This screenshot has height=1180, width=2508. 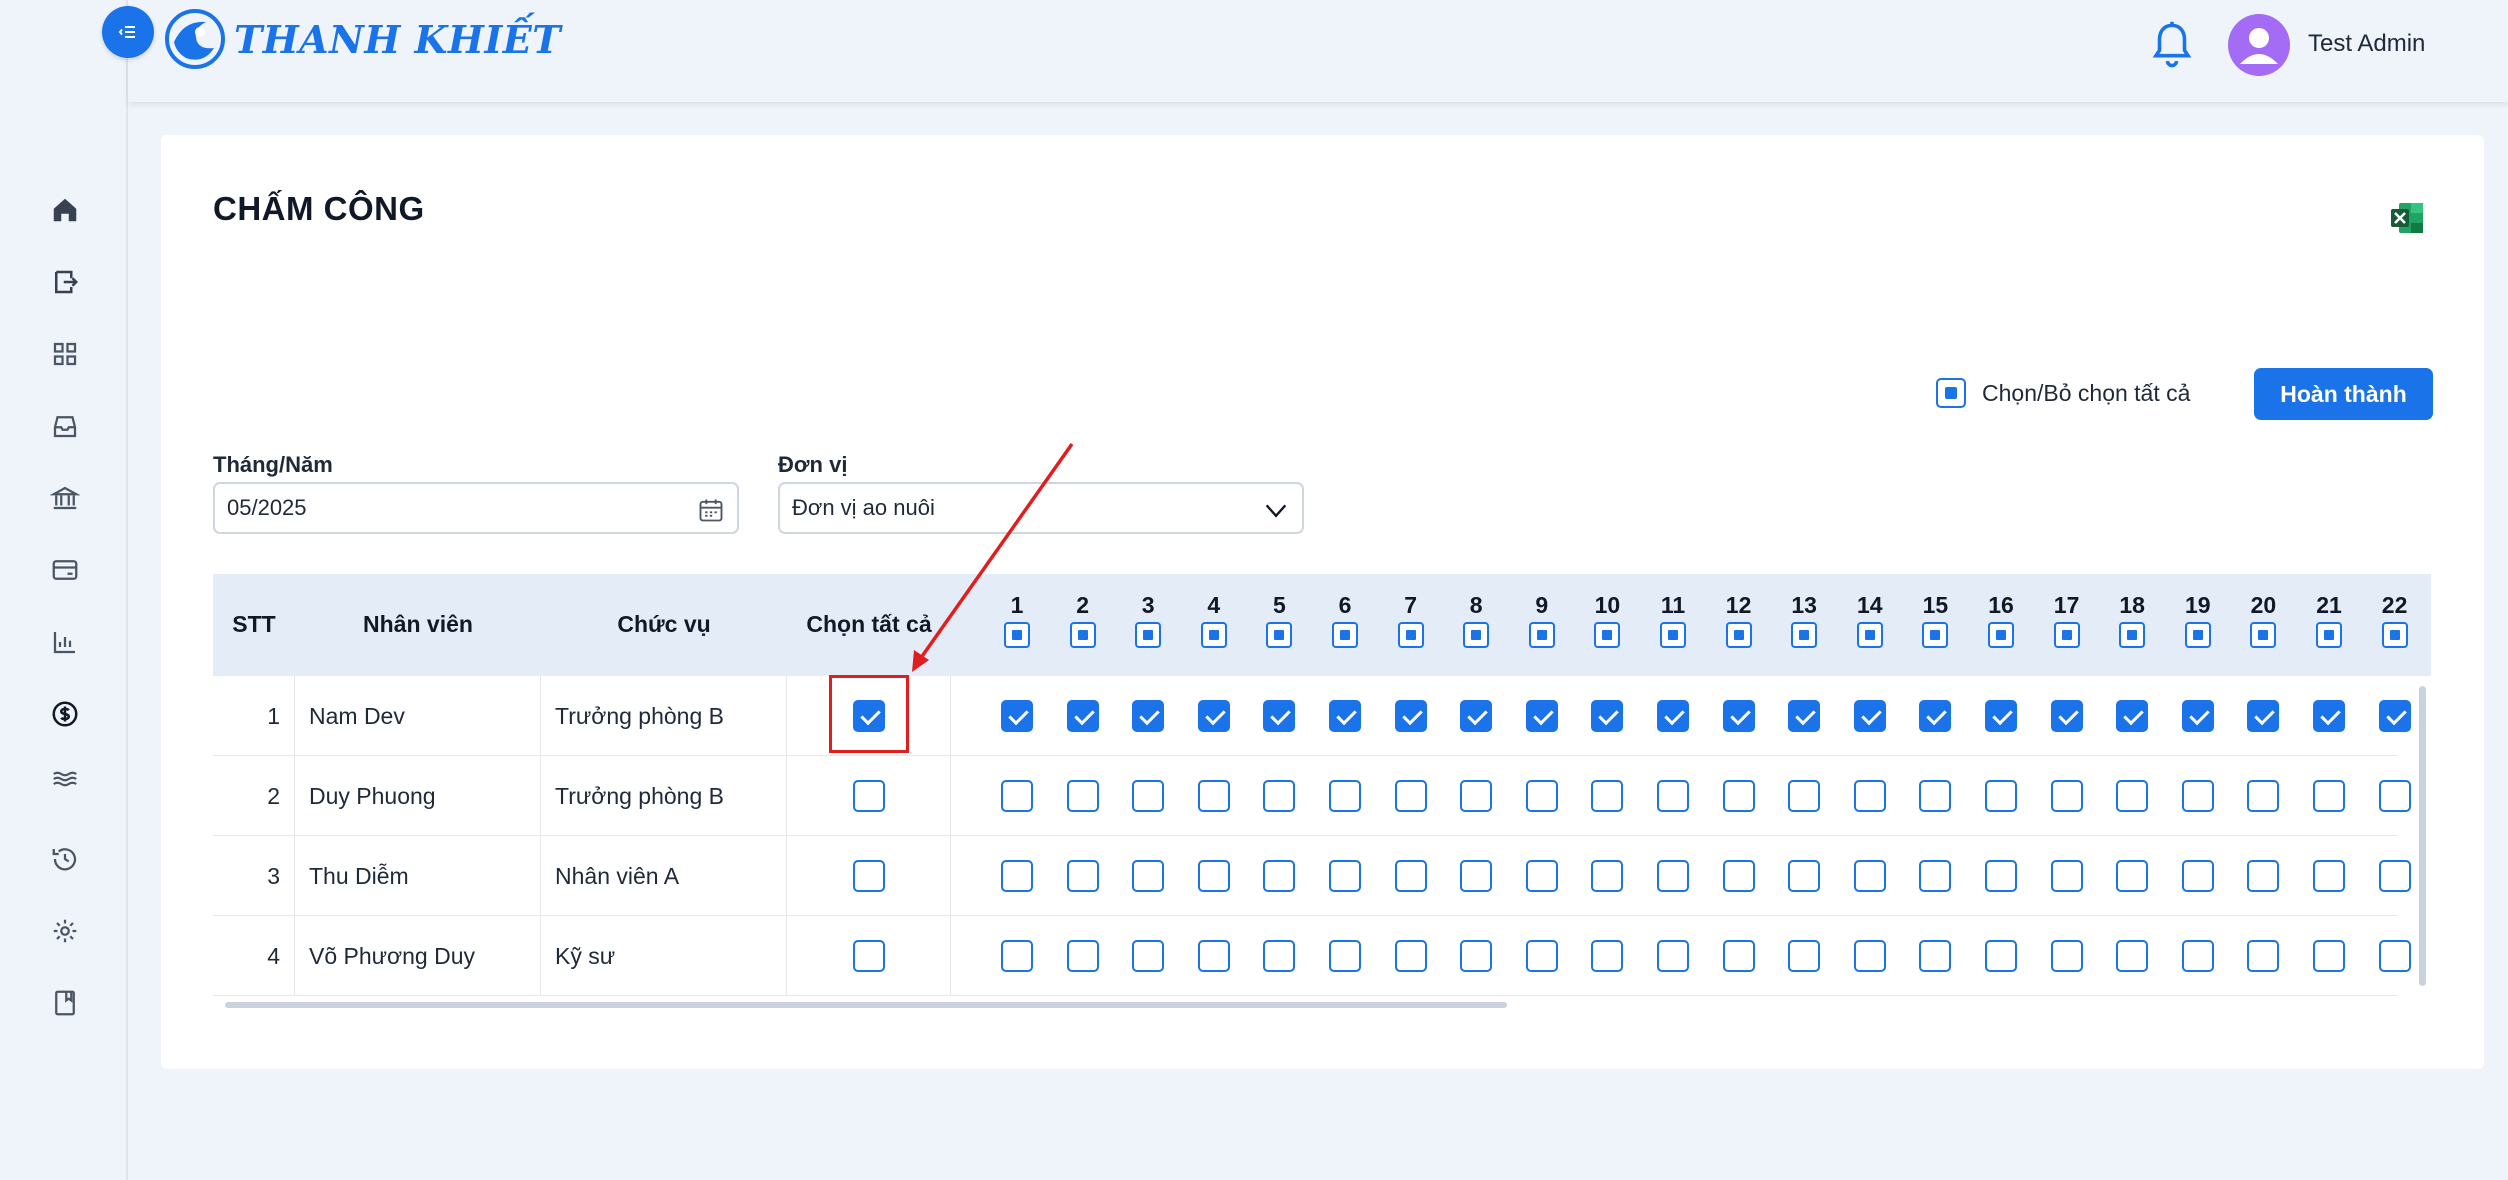 What do you see at coordinates (1041, 508) in the screenshot?
I see `unit-select: Đơn vị ao nuôi` at bounding box center [1041, 508].